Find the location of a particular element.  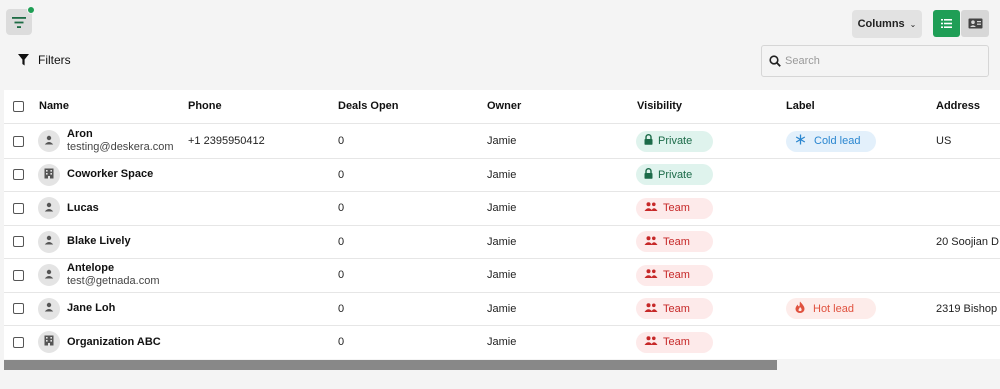

visibility-text: Private is located at coordinates (675, 141).